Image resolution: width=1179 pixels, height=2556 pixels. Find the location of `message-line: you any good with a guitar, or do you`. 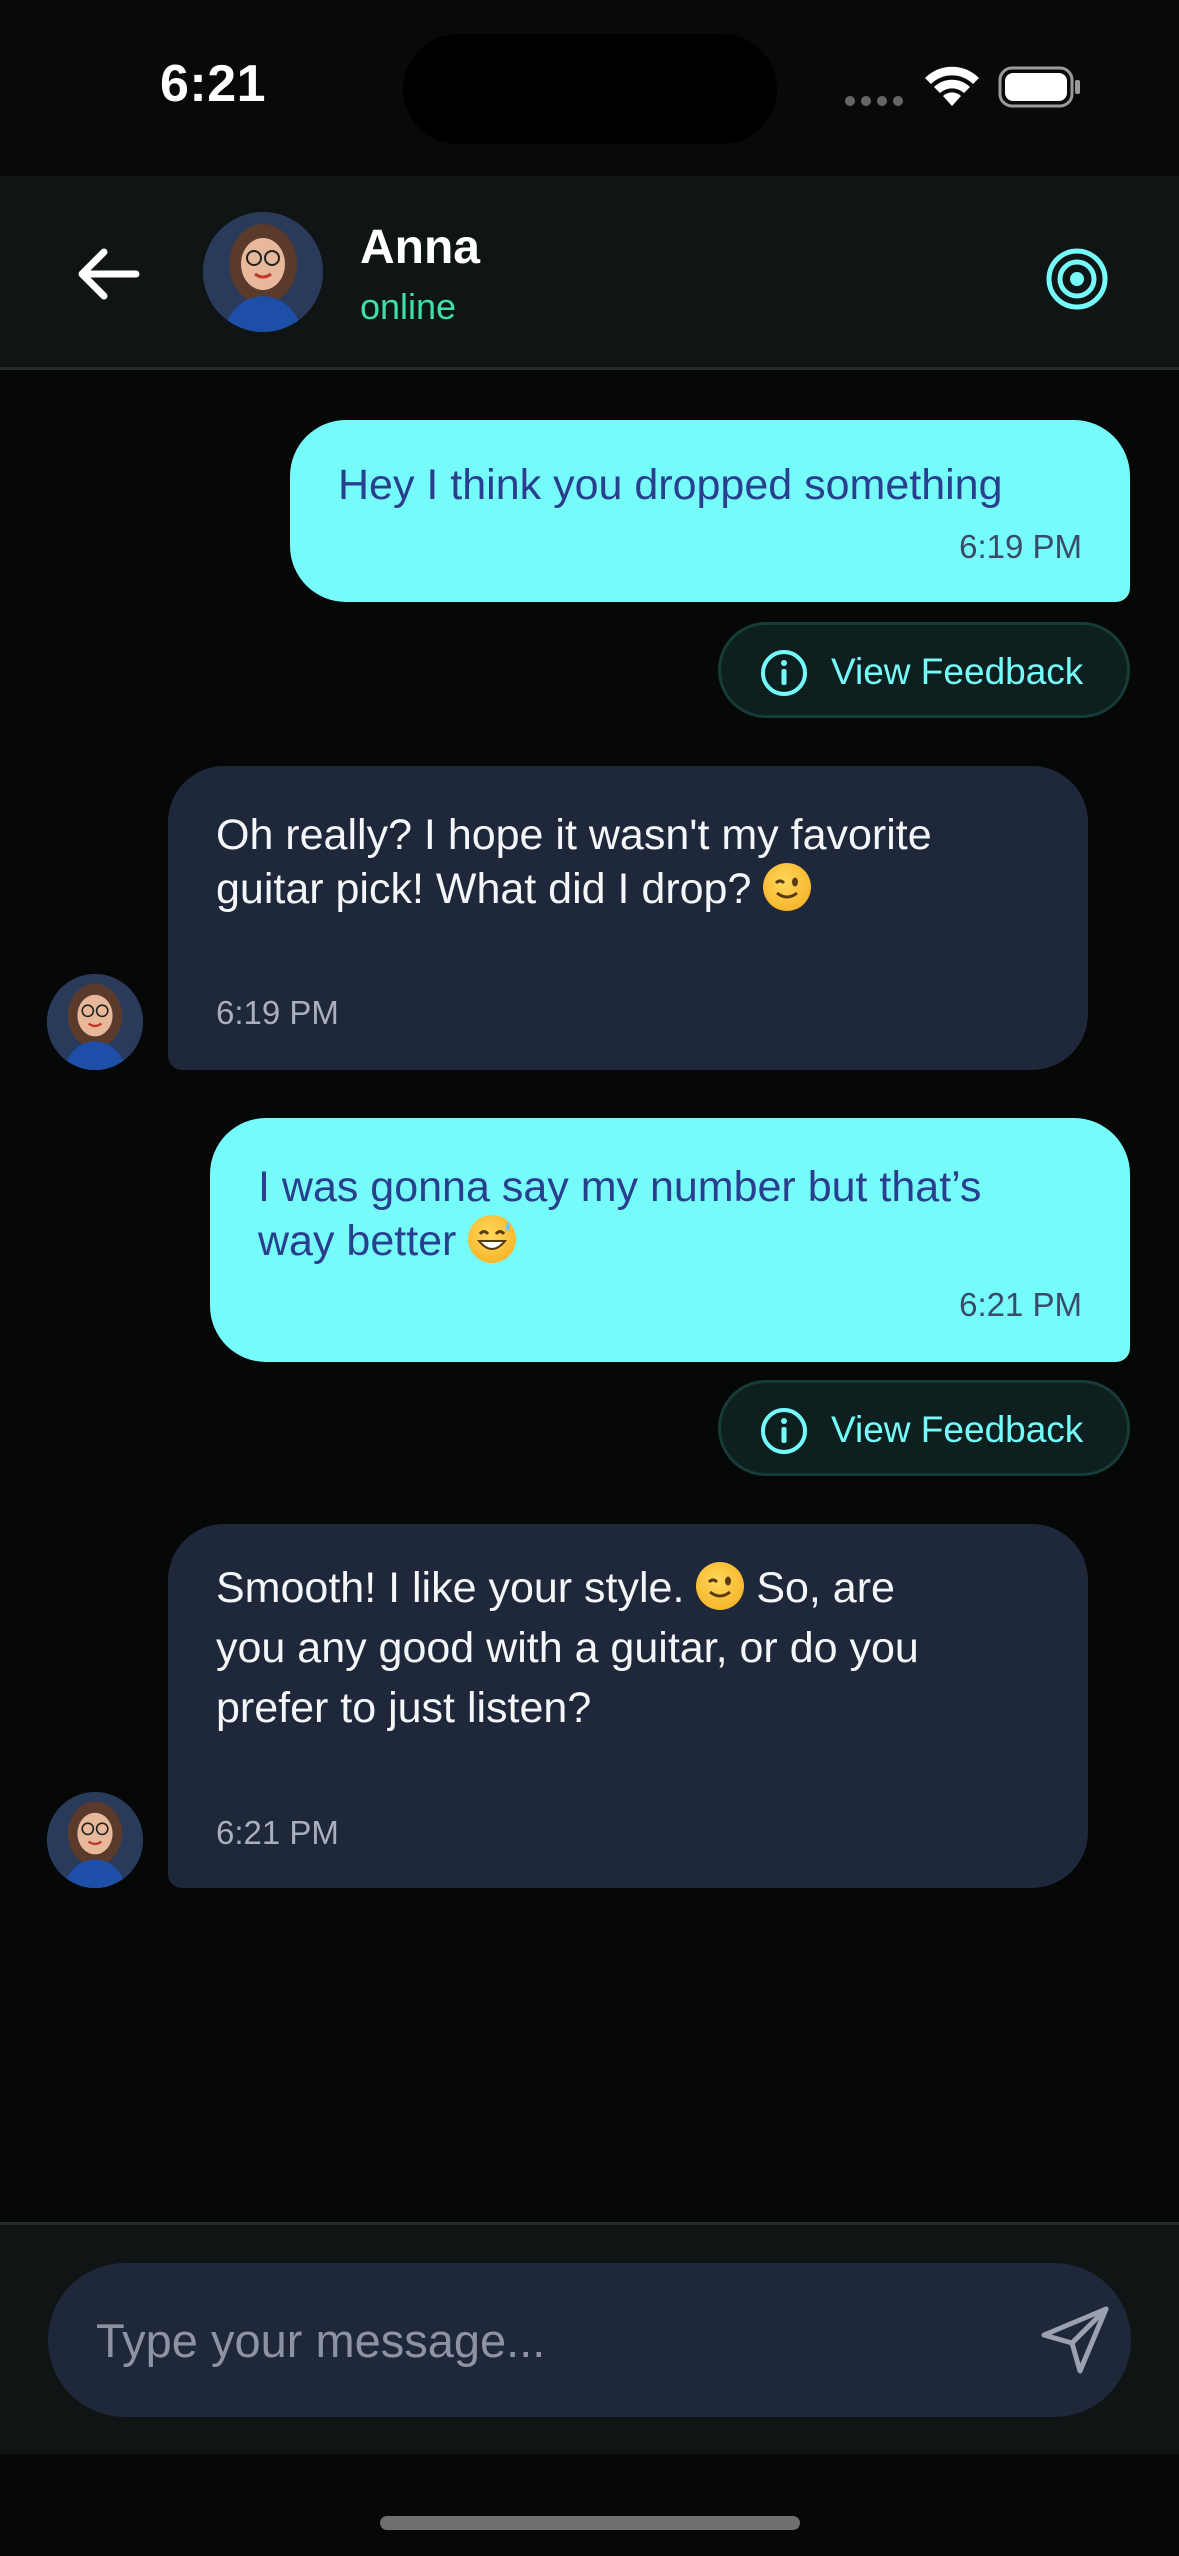

message-line: you any good with a guitar, or do you is located at coordinates (567, 1648).